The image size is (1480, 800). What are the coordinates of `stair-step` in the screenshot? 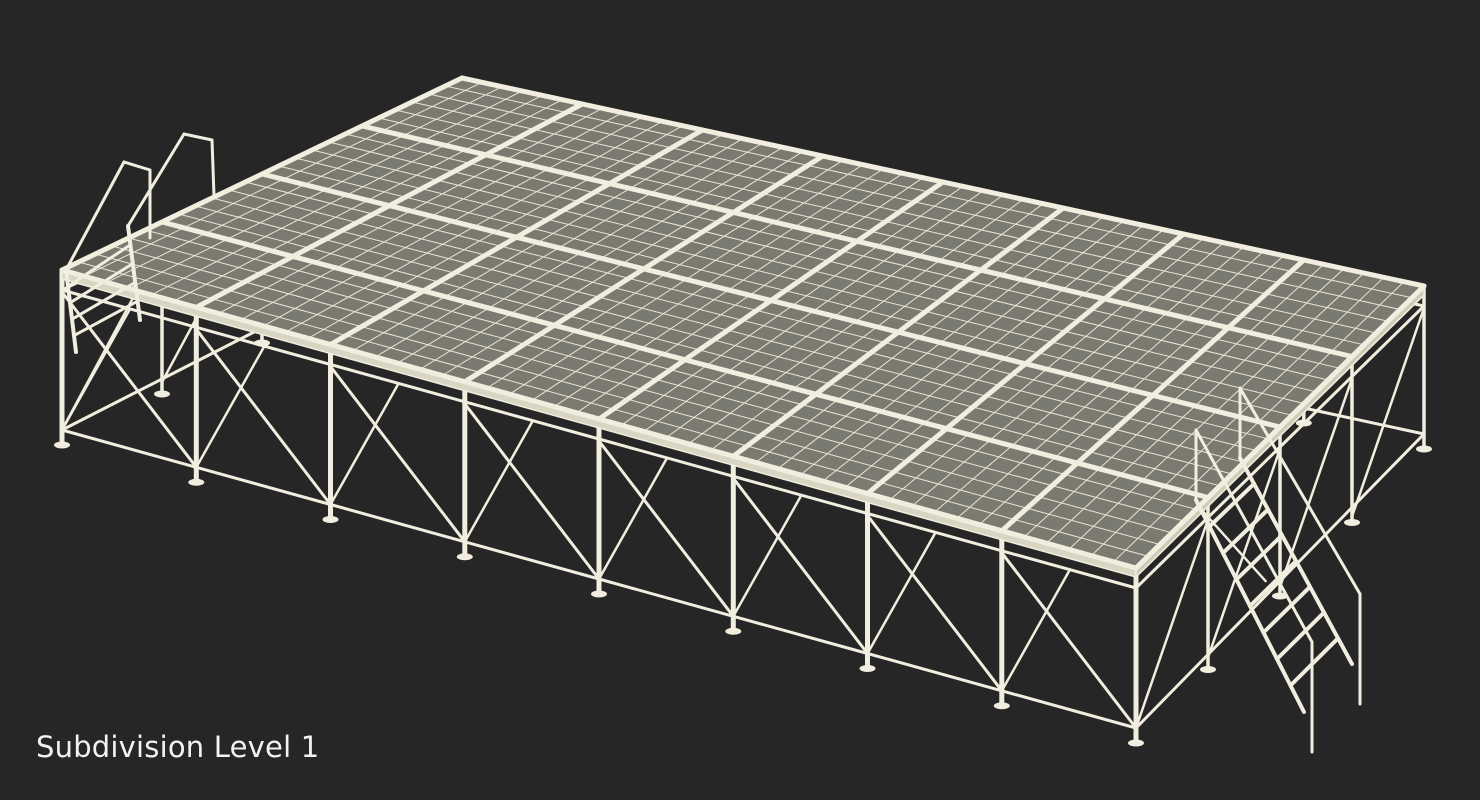 It's located at (1314, 662).